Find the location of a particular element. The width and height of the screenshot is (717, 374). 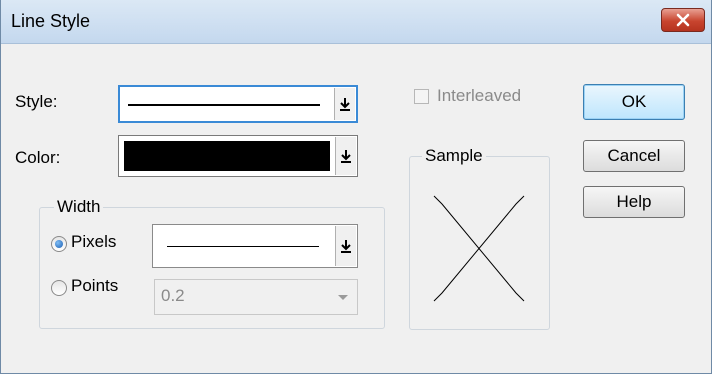

style-dropdown is located at coordinates (238, 104).